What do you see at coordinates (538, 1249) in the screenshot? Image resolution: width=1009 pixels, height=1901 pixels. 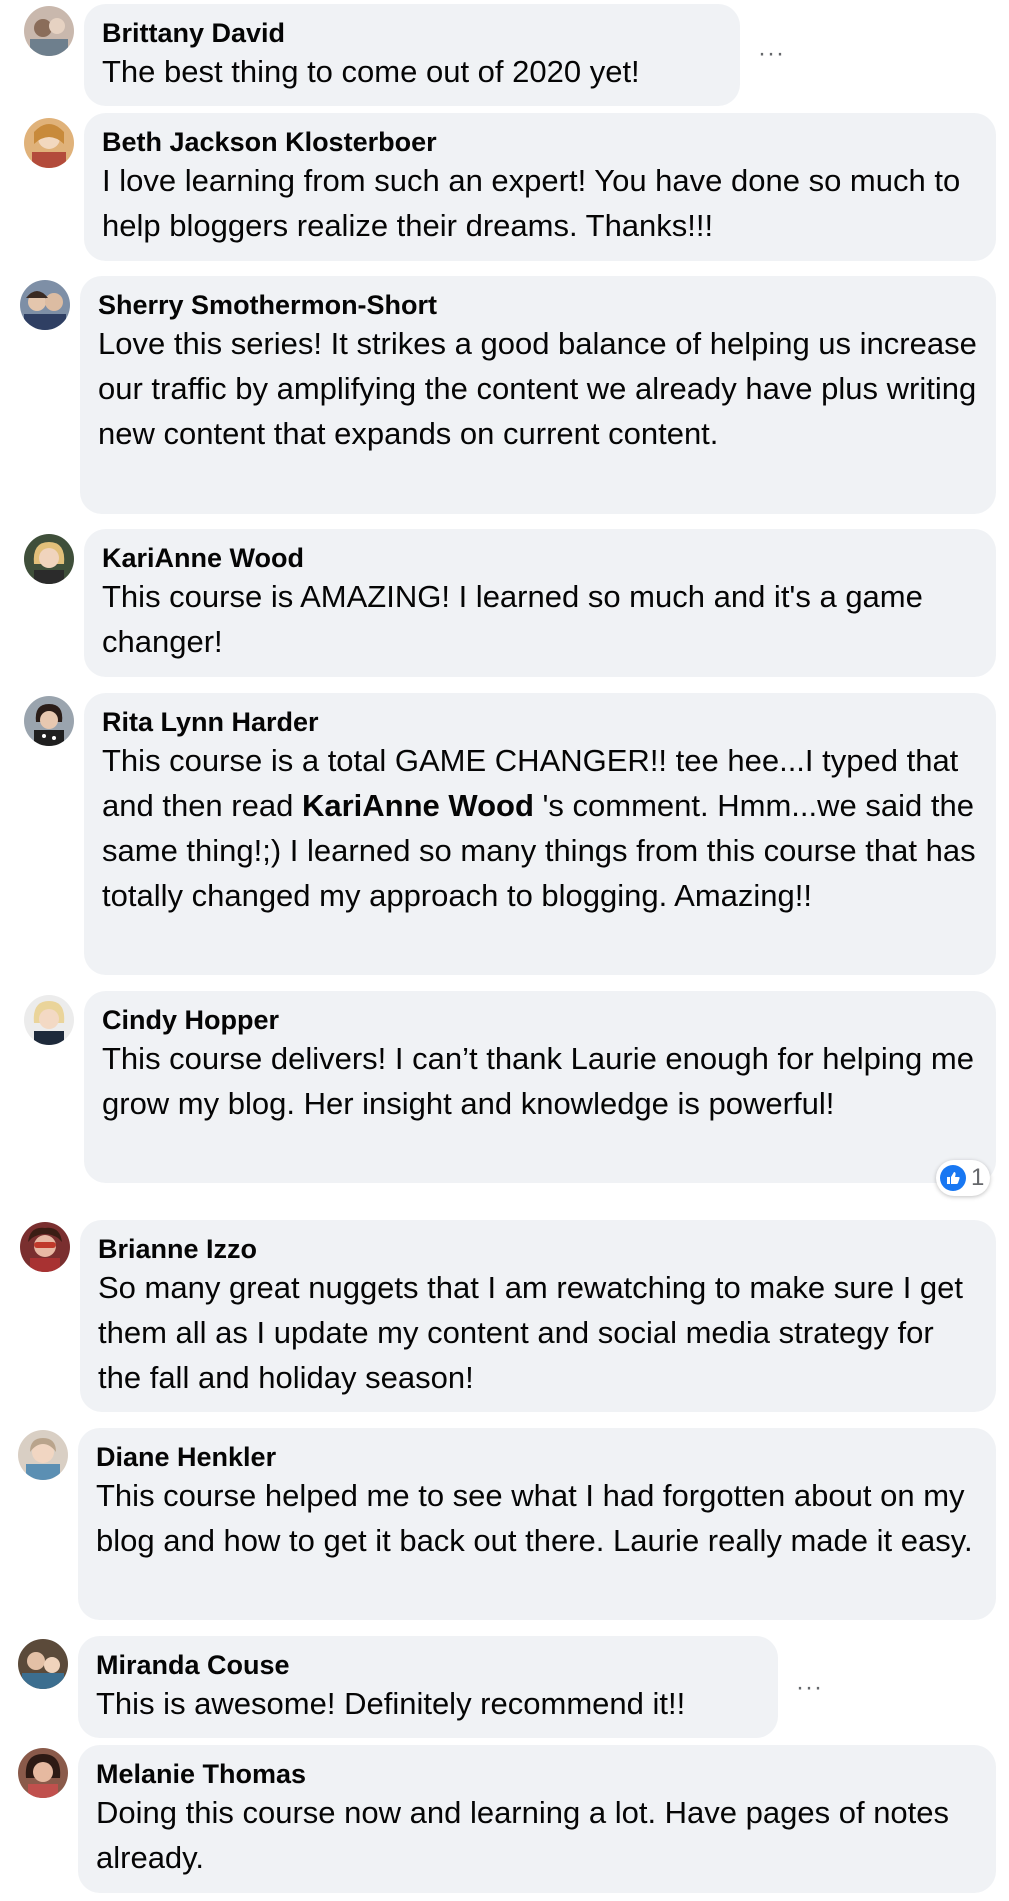 I see `comment-author: Brianne Izzo` at bounding box center [538, 1249].